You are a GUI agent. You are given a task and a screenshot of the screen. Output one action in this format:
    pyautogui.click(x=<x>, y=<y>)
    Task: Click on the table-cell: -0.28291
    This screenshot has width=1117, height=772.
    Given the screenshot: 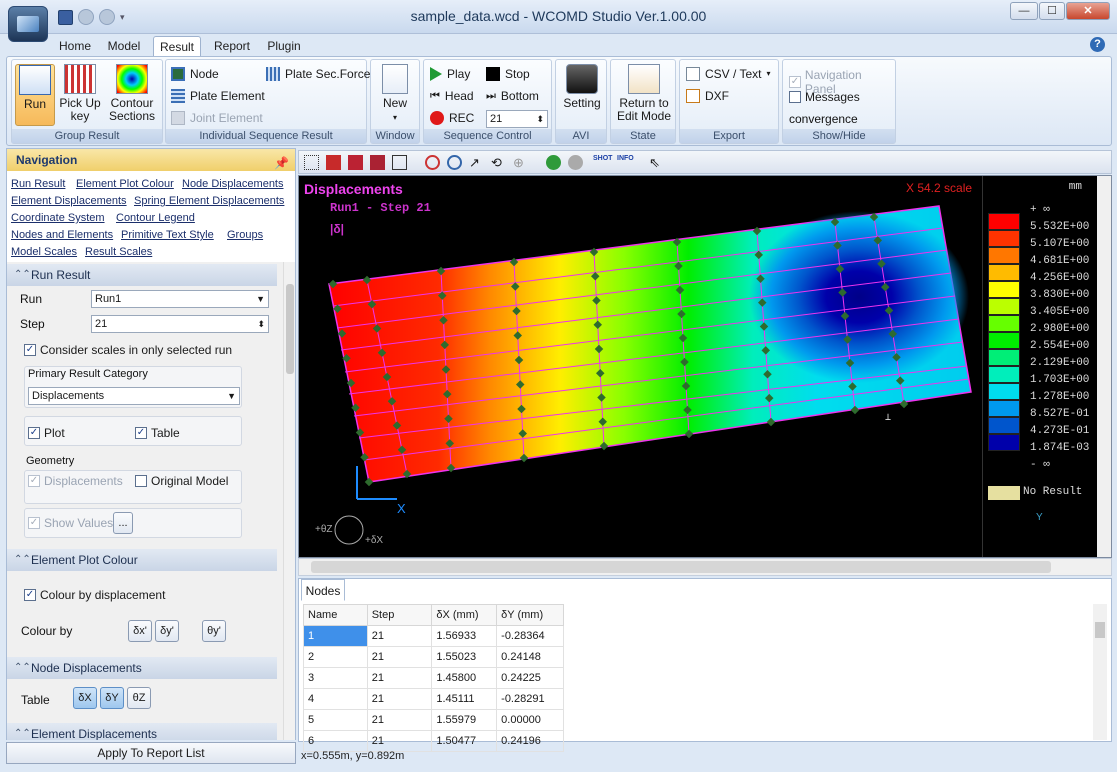 What is the action you would take?
    pyautogui.click(x=530, y=699)
    